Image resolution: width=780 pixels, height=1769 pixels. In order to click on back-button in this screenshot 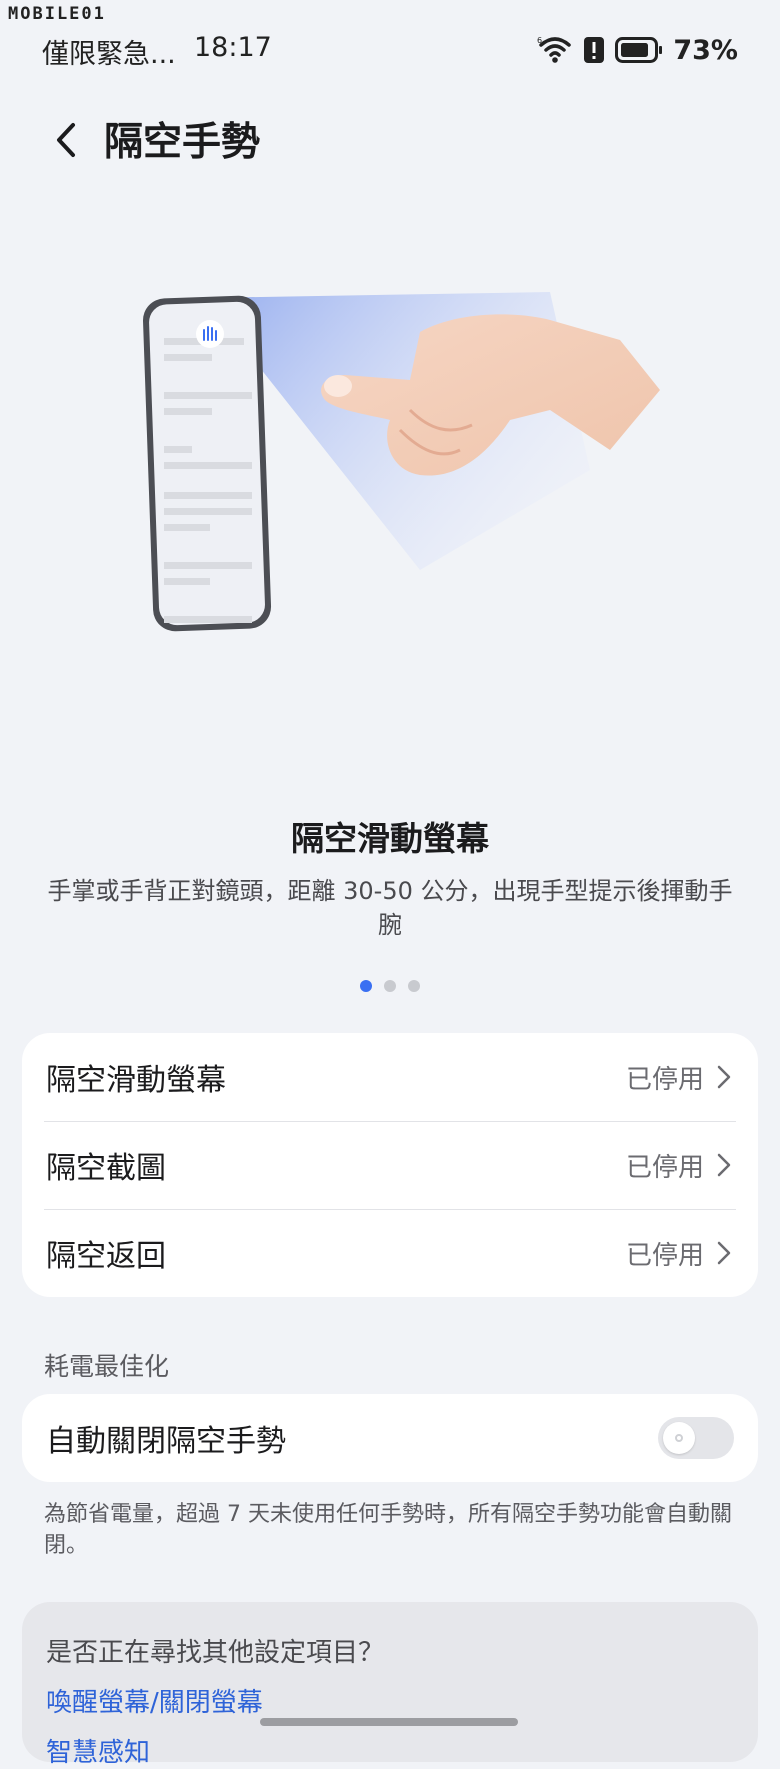, I will do `click(66, 140)`.